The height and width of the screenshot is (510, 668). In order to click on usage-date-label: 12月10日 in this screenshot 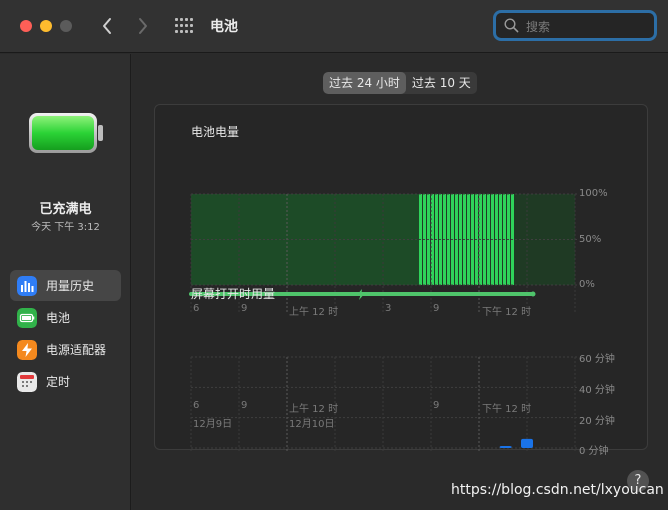, I will do `click(312, 424)`.